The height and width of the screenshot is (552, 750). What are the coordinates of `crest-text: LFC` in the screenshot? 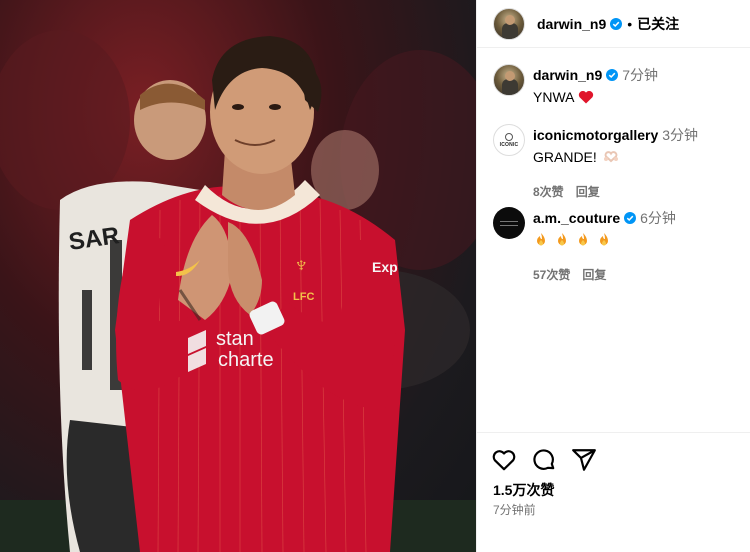 It's located at (303, 297).